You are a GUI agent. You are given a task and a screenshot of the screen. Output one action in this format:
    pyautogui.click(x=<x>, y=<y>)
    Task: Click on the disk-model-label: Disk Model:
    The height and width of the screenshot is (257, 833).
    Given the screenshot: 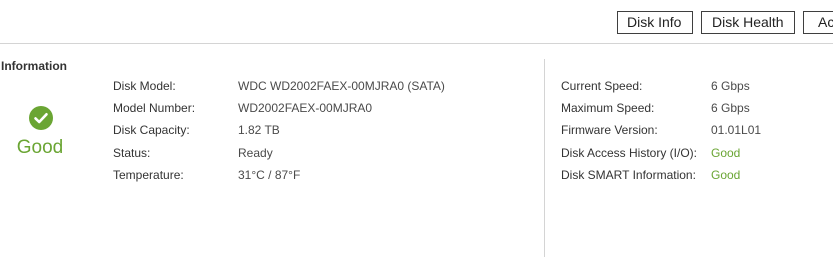 What is the action you would take?
    pyautogui.click(x=144, y=86)
    